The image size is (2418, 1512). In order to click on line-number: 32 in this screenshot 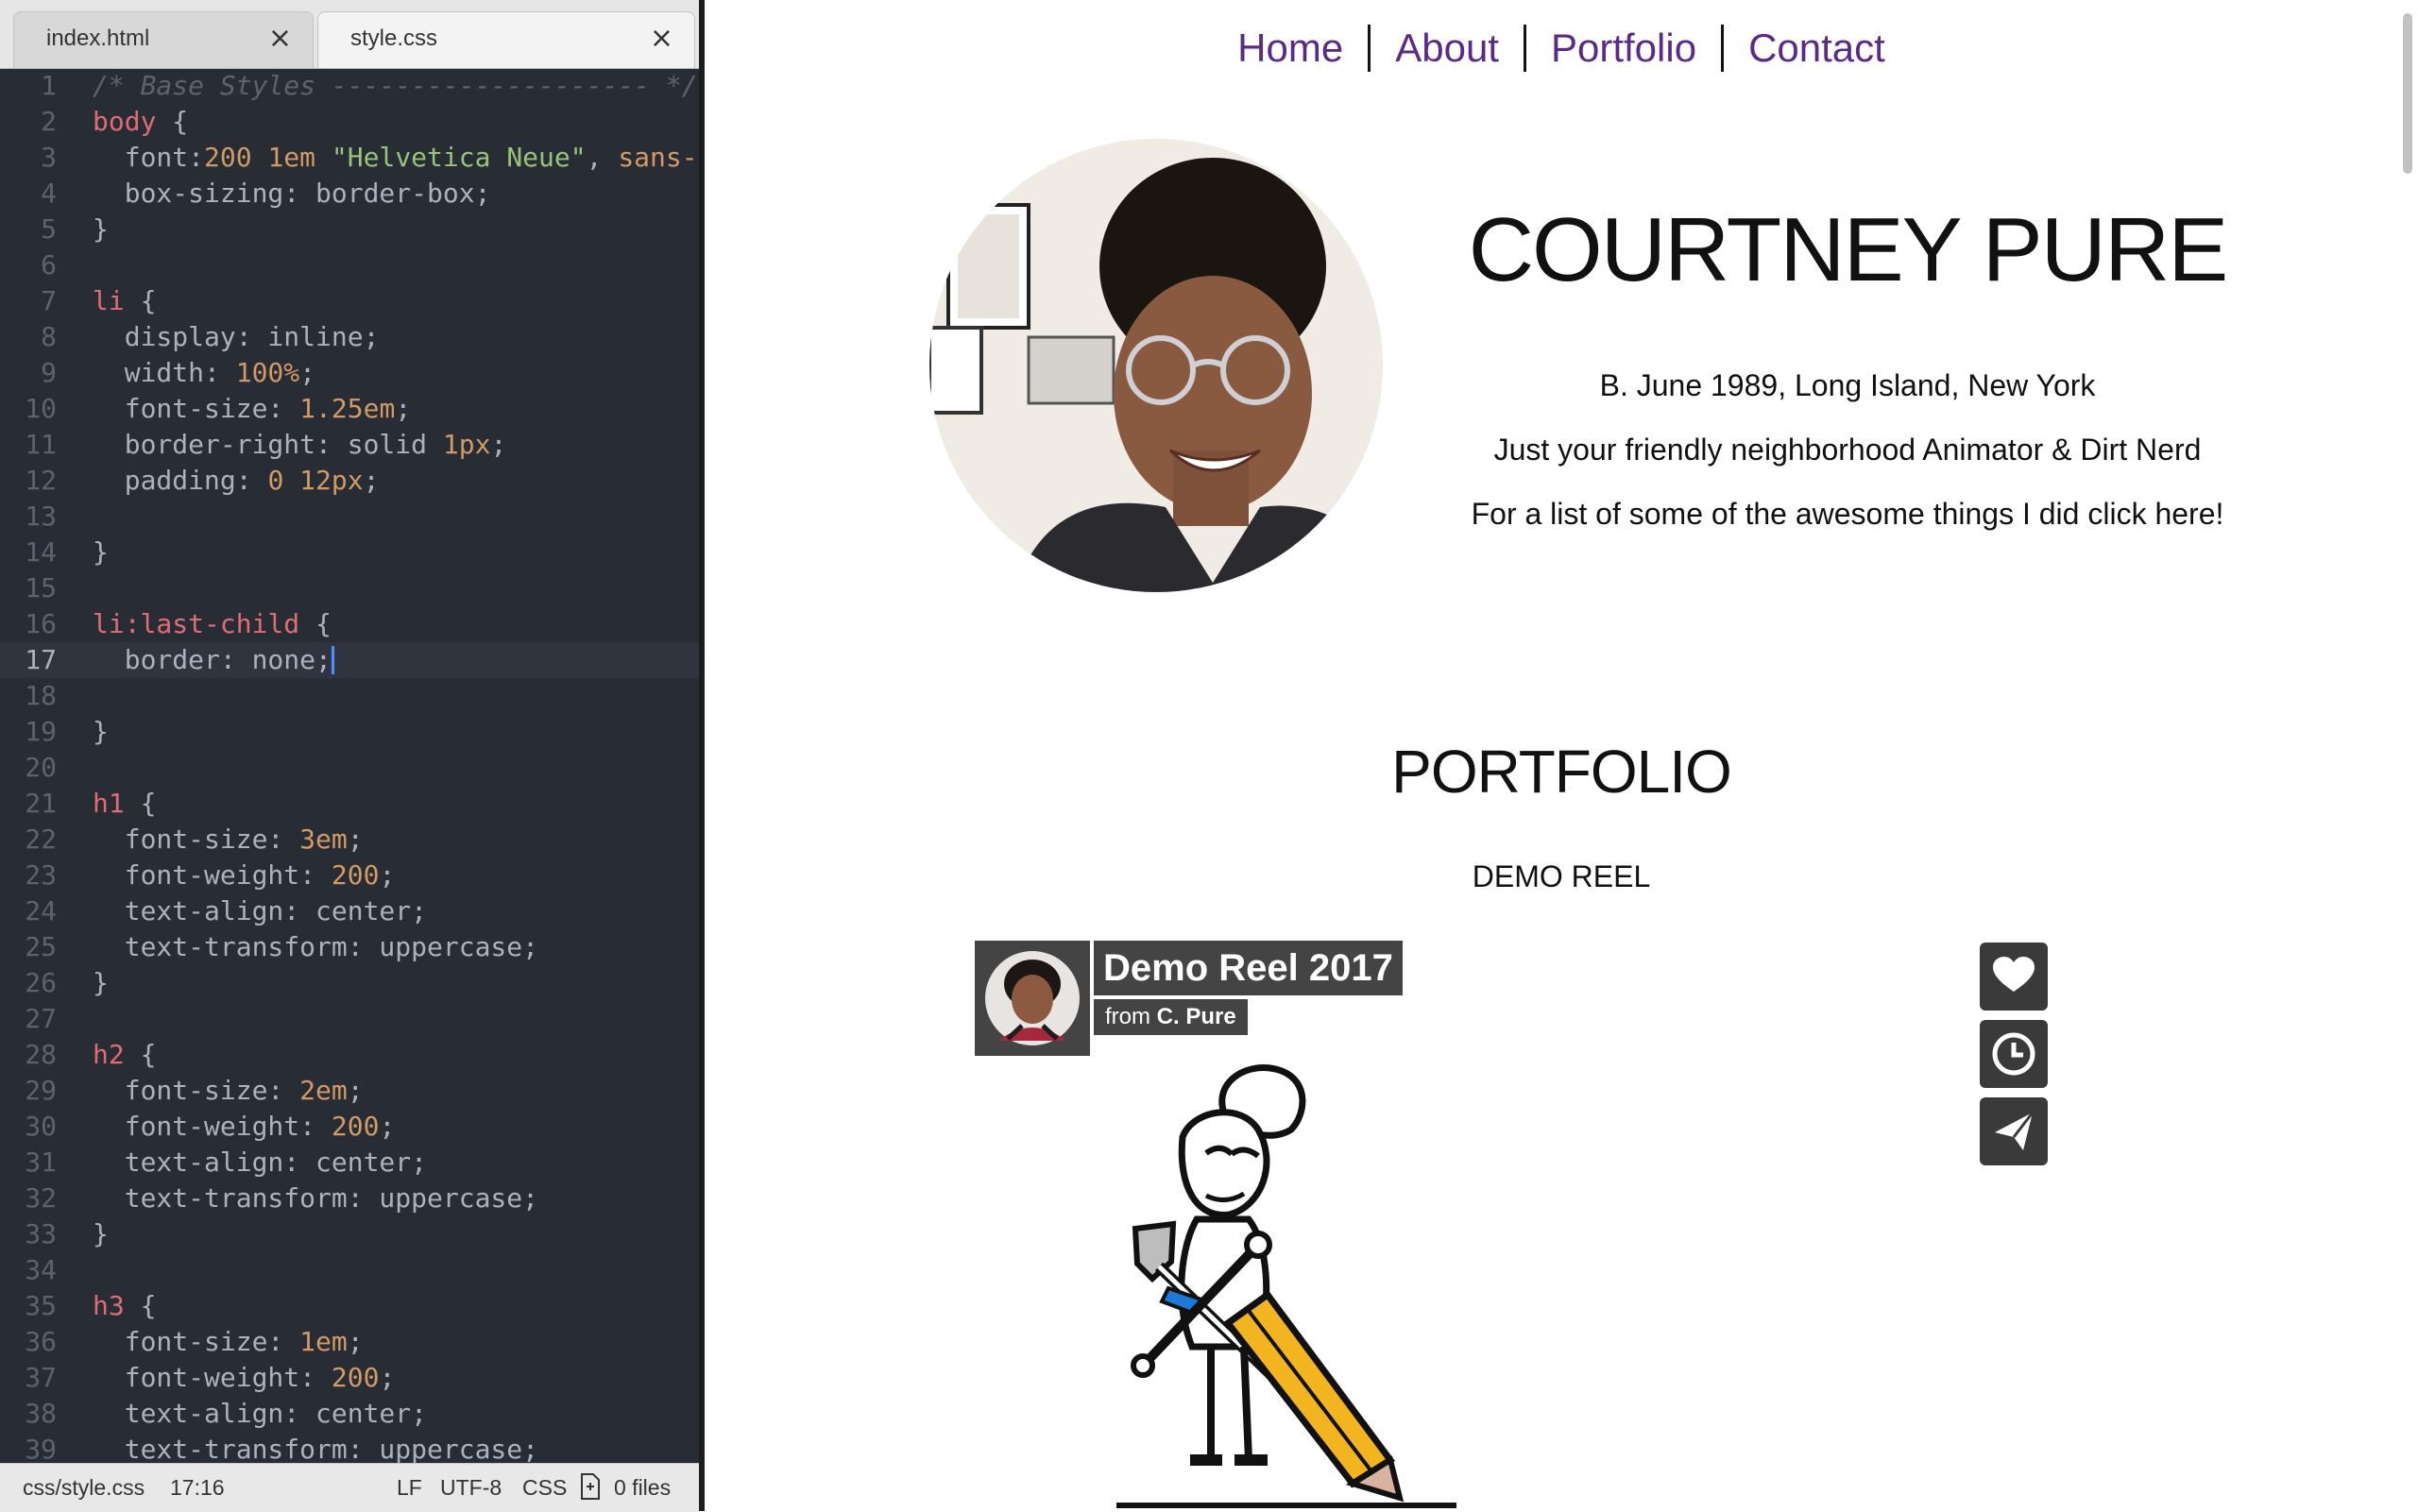, I will do `click(41, 1198)`.